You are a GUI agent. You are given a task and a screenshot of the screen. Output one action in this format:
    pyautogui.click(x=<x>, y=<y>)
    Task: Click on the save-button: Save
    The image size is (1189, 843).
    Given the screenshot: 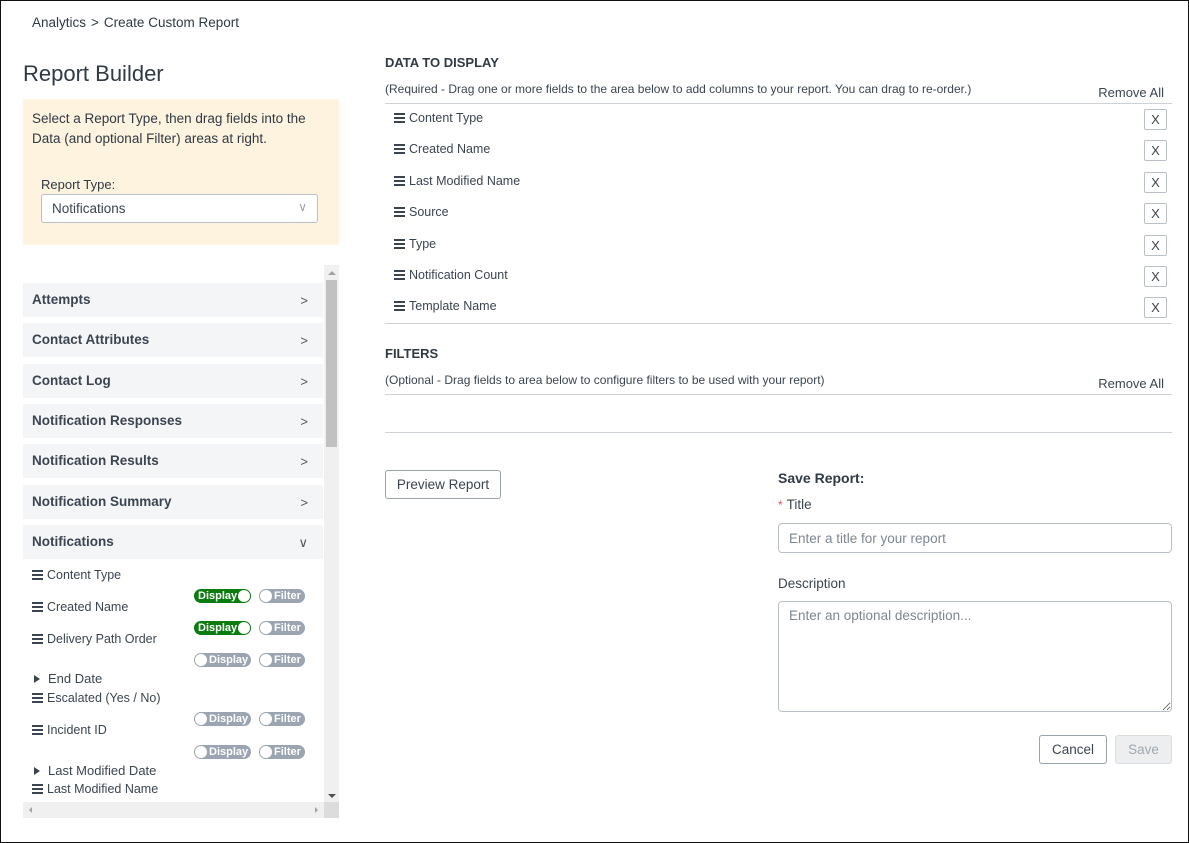 What is the action you would take?
    pyautogui.click(x=1143, y=749)
    